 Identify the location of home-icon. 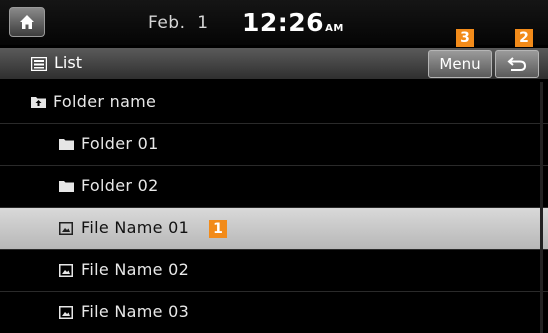
(27, 22).